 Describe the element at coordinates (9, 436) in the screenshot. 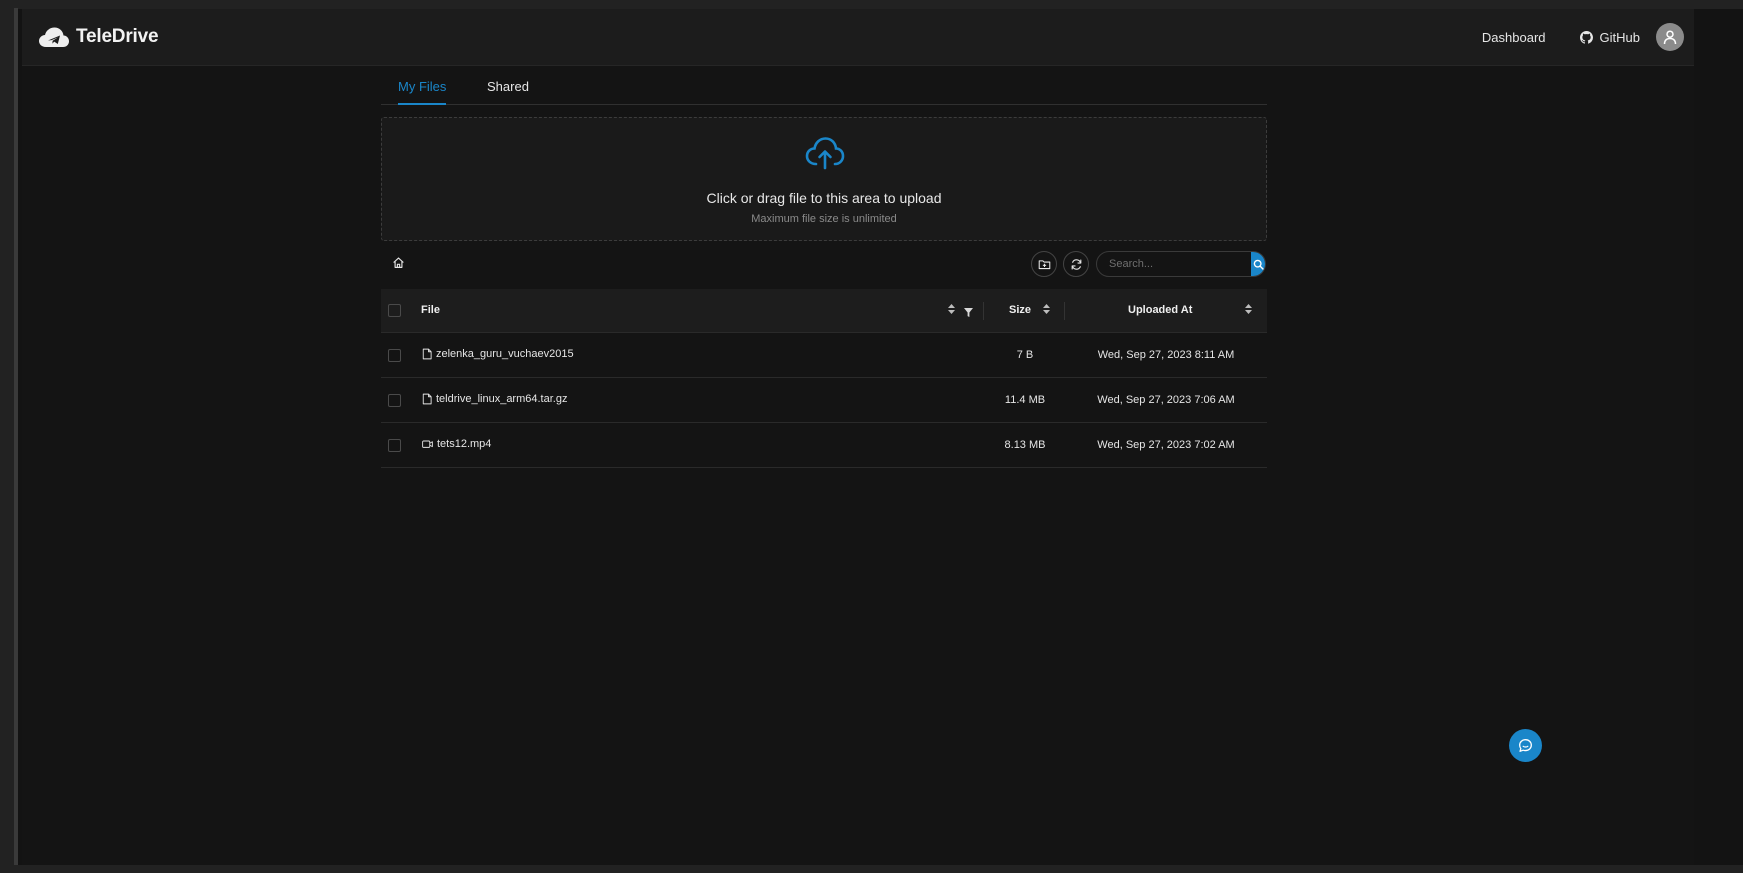

I see `window-frame-left` at that location.